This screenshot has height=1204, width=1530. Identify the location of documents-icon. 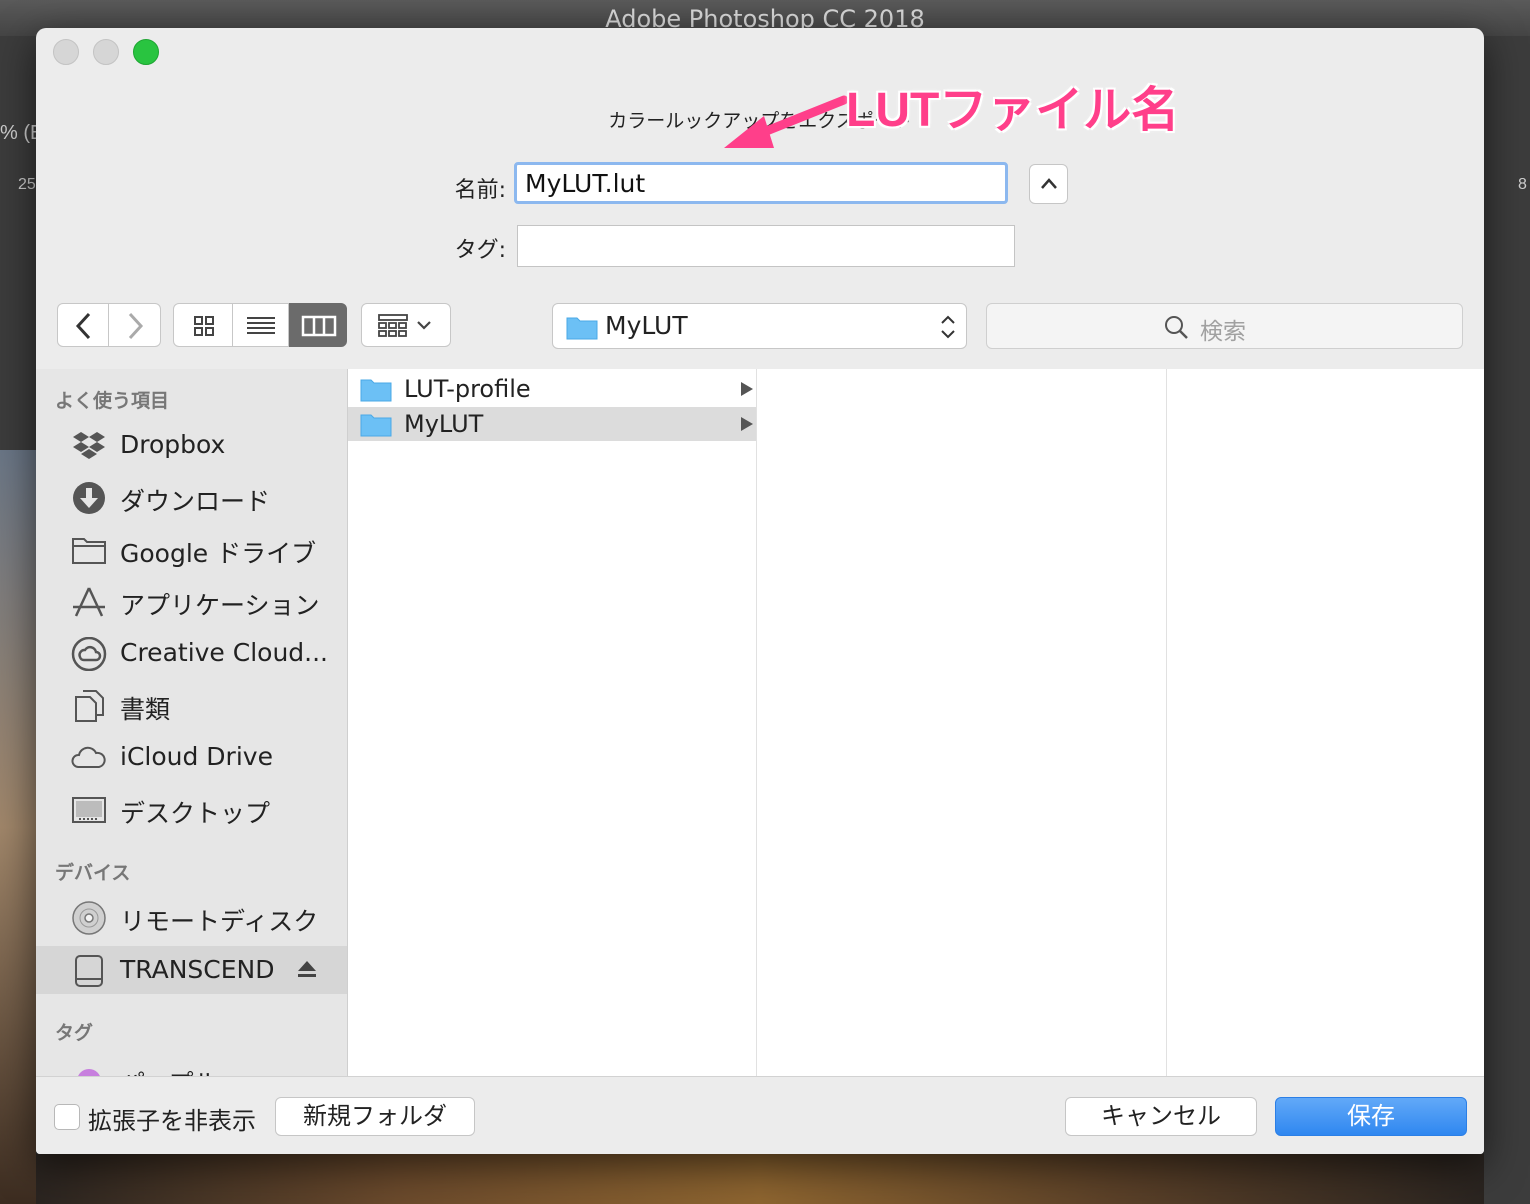
(89, 706).